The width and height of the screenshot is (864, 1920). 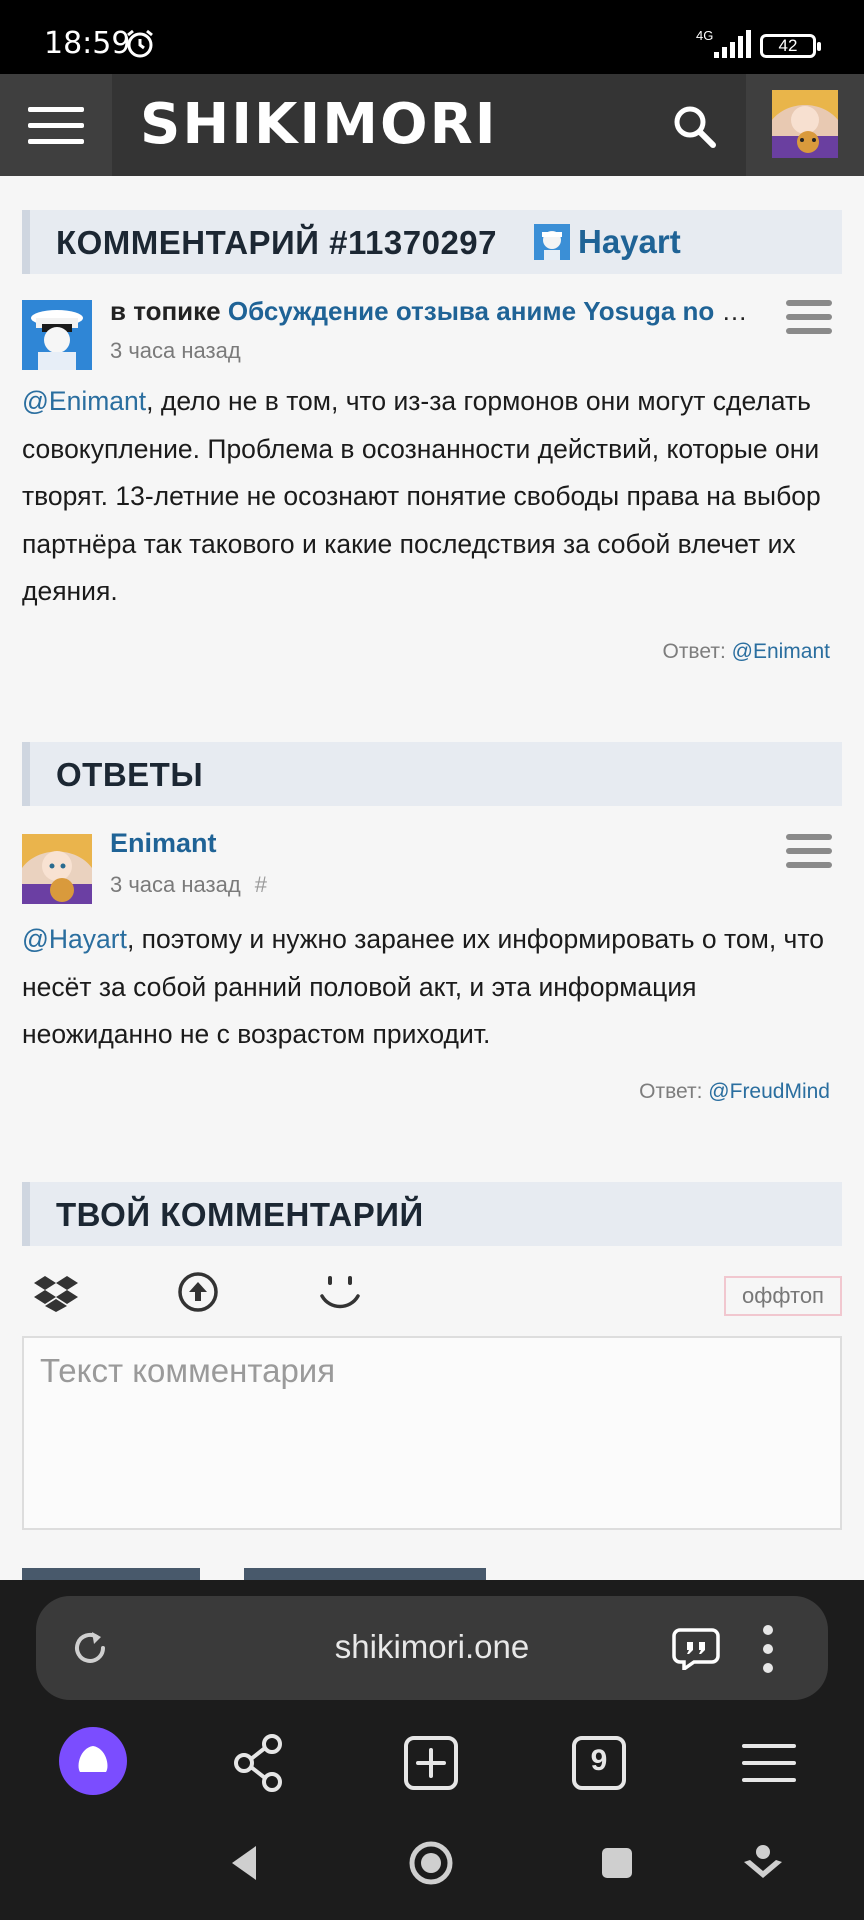 I want to click on dropbox-icon, so click(x=56, y=1292).